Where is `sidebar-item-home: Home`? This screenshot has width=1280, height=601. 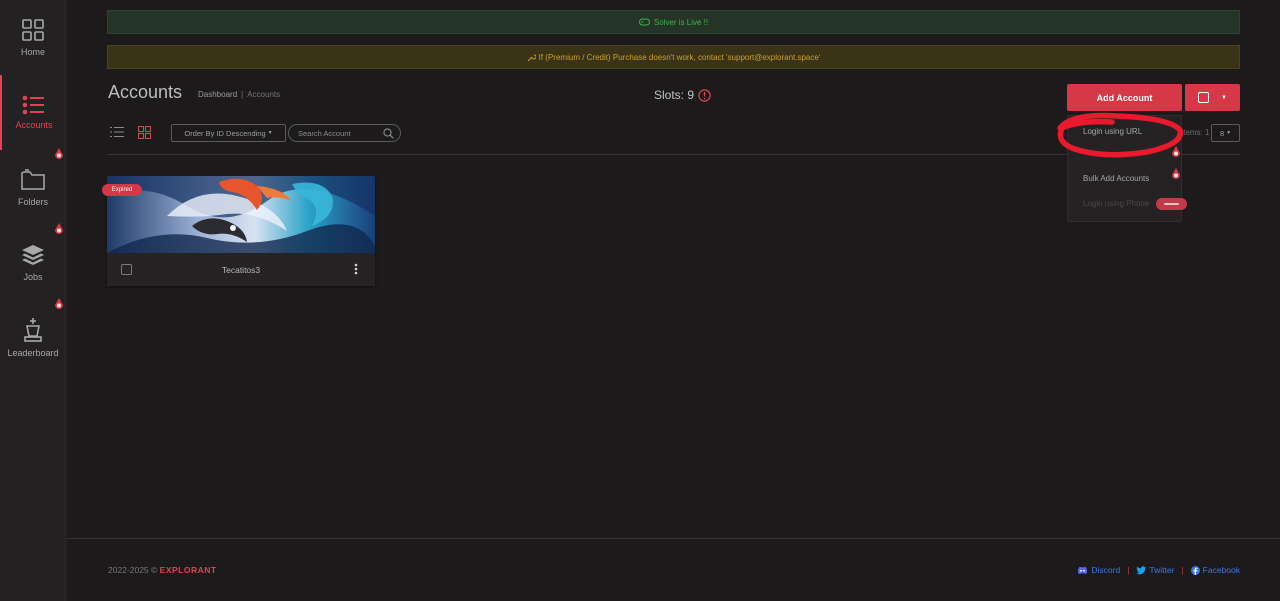 sidebar-item-home: Home is located at coordinates (33, 37).